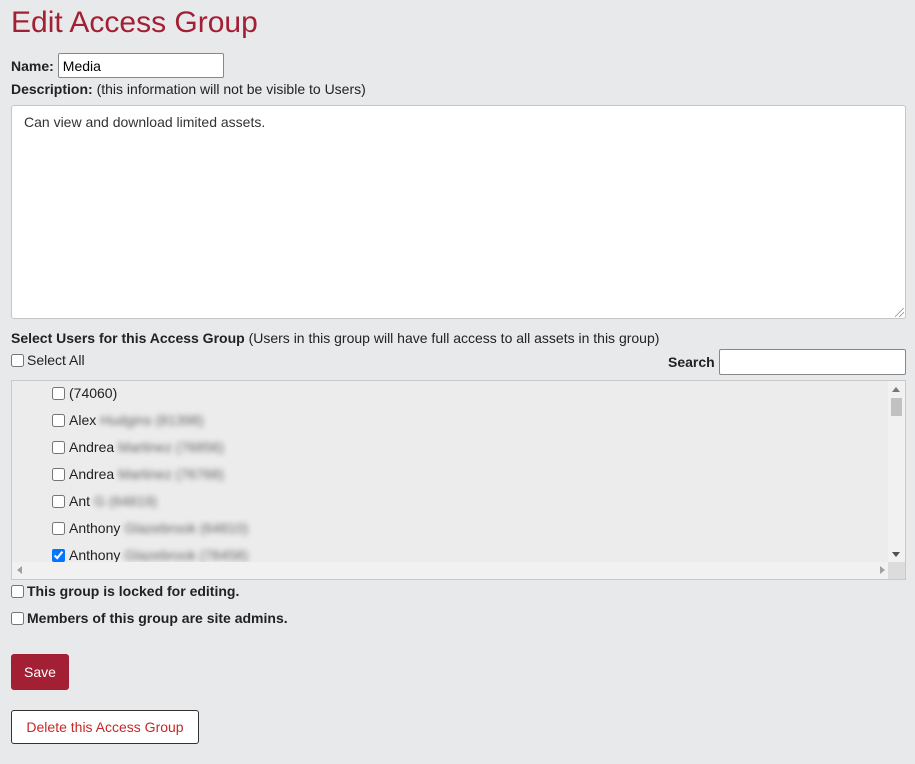 The width and height of the screenshot is (915, 764). I want to click on locked-option: This group is locked for editing., so click(125, 591).